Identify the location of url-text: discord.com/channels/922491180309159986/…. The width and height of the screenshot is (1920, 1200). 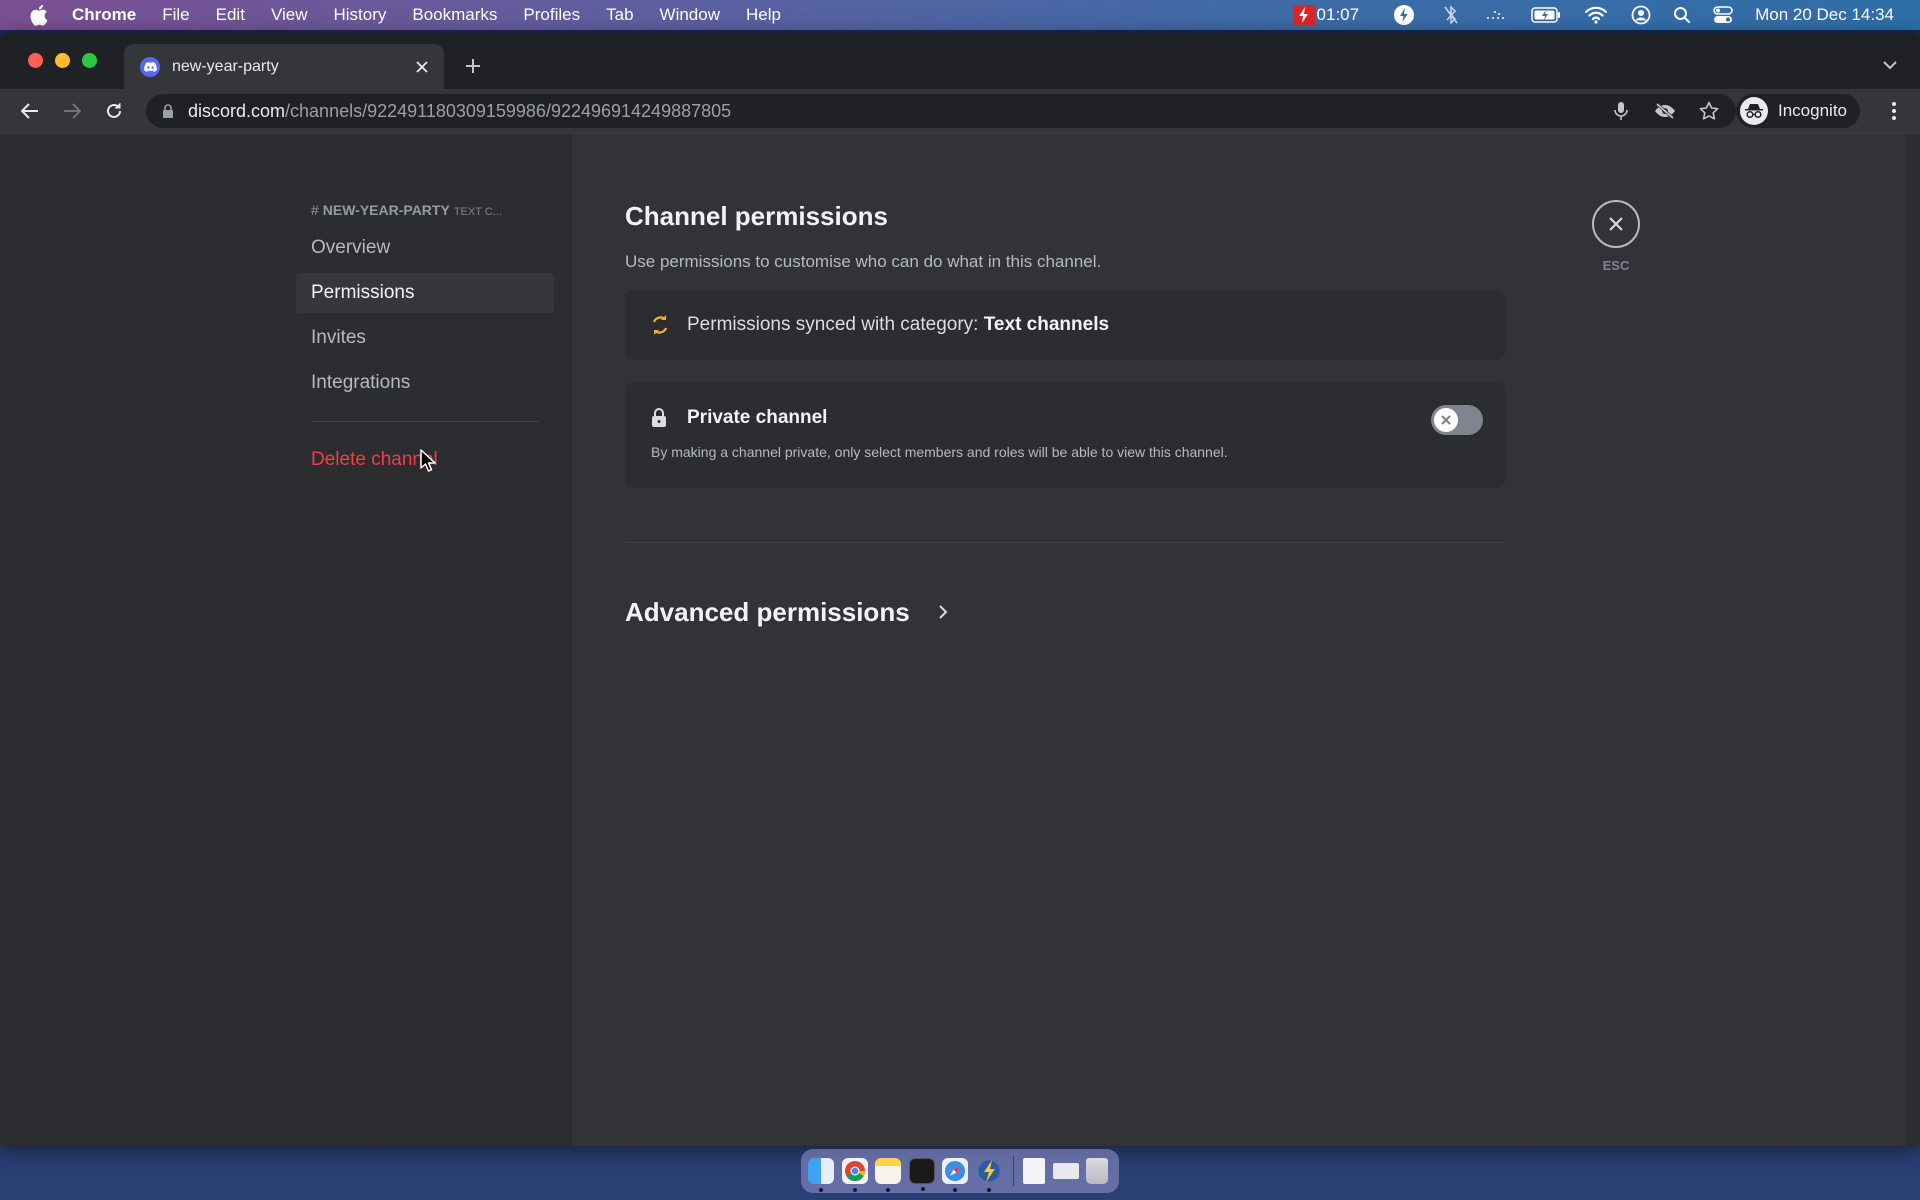
(459, 111).